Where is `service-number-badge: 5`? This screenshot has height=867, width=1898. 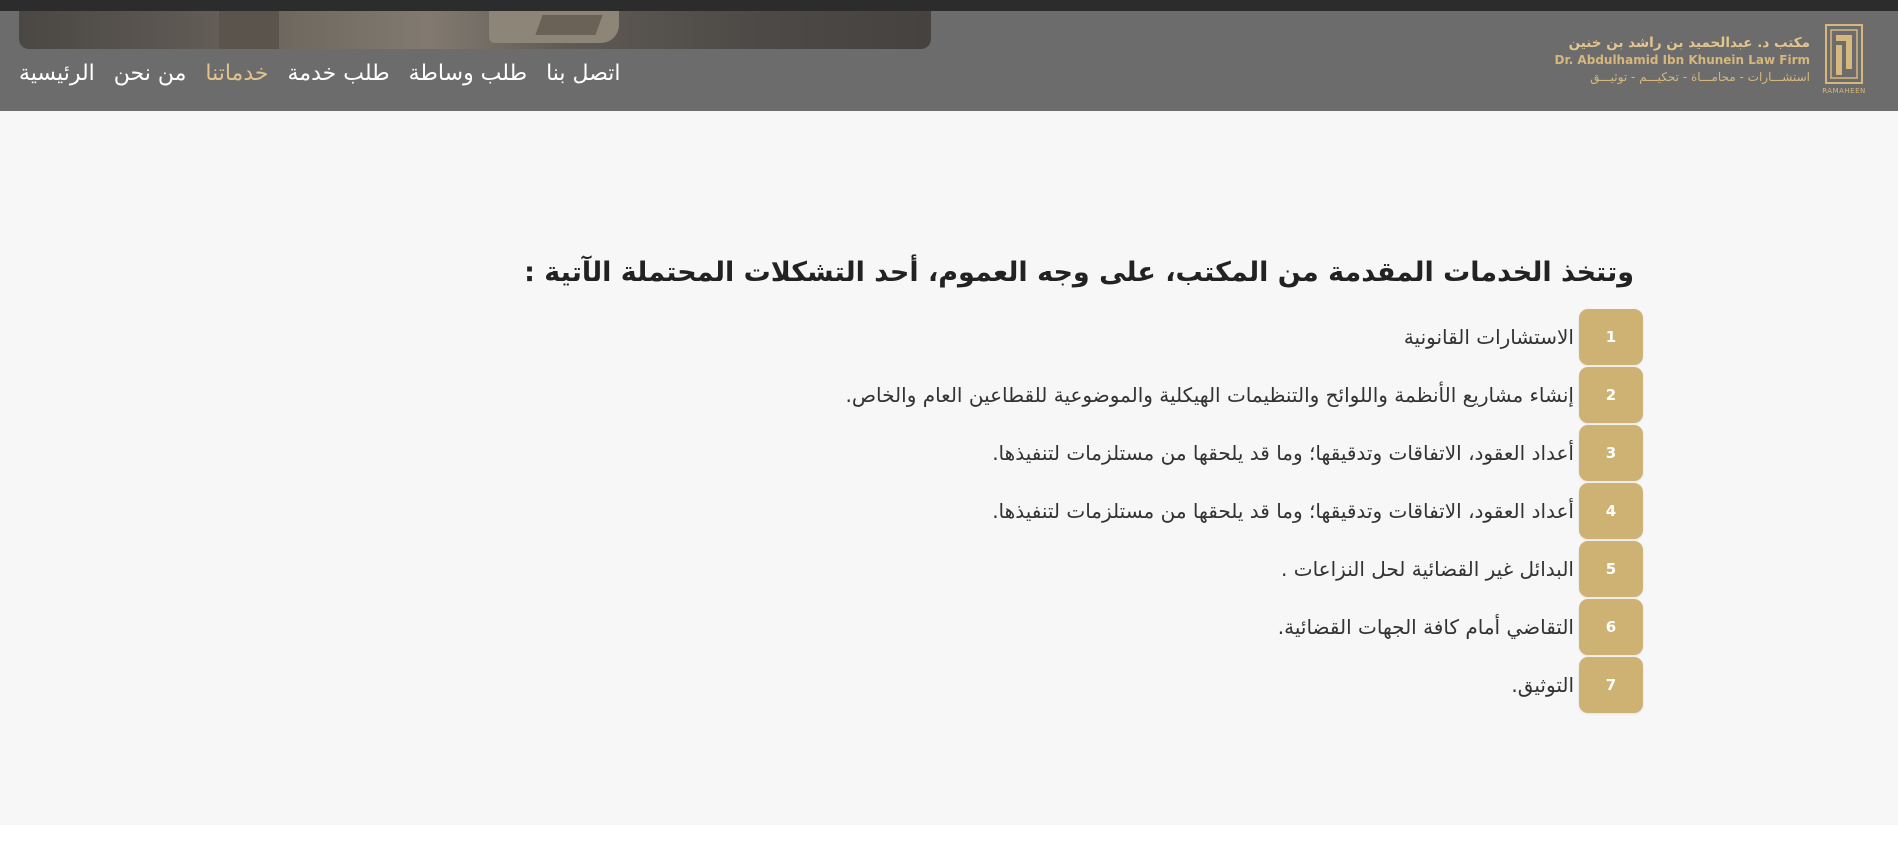 service-number-badge: 5 is located at coordinates (1611, 569).